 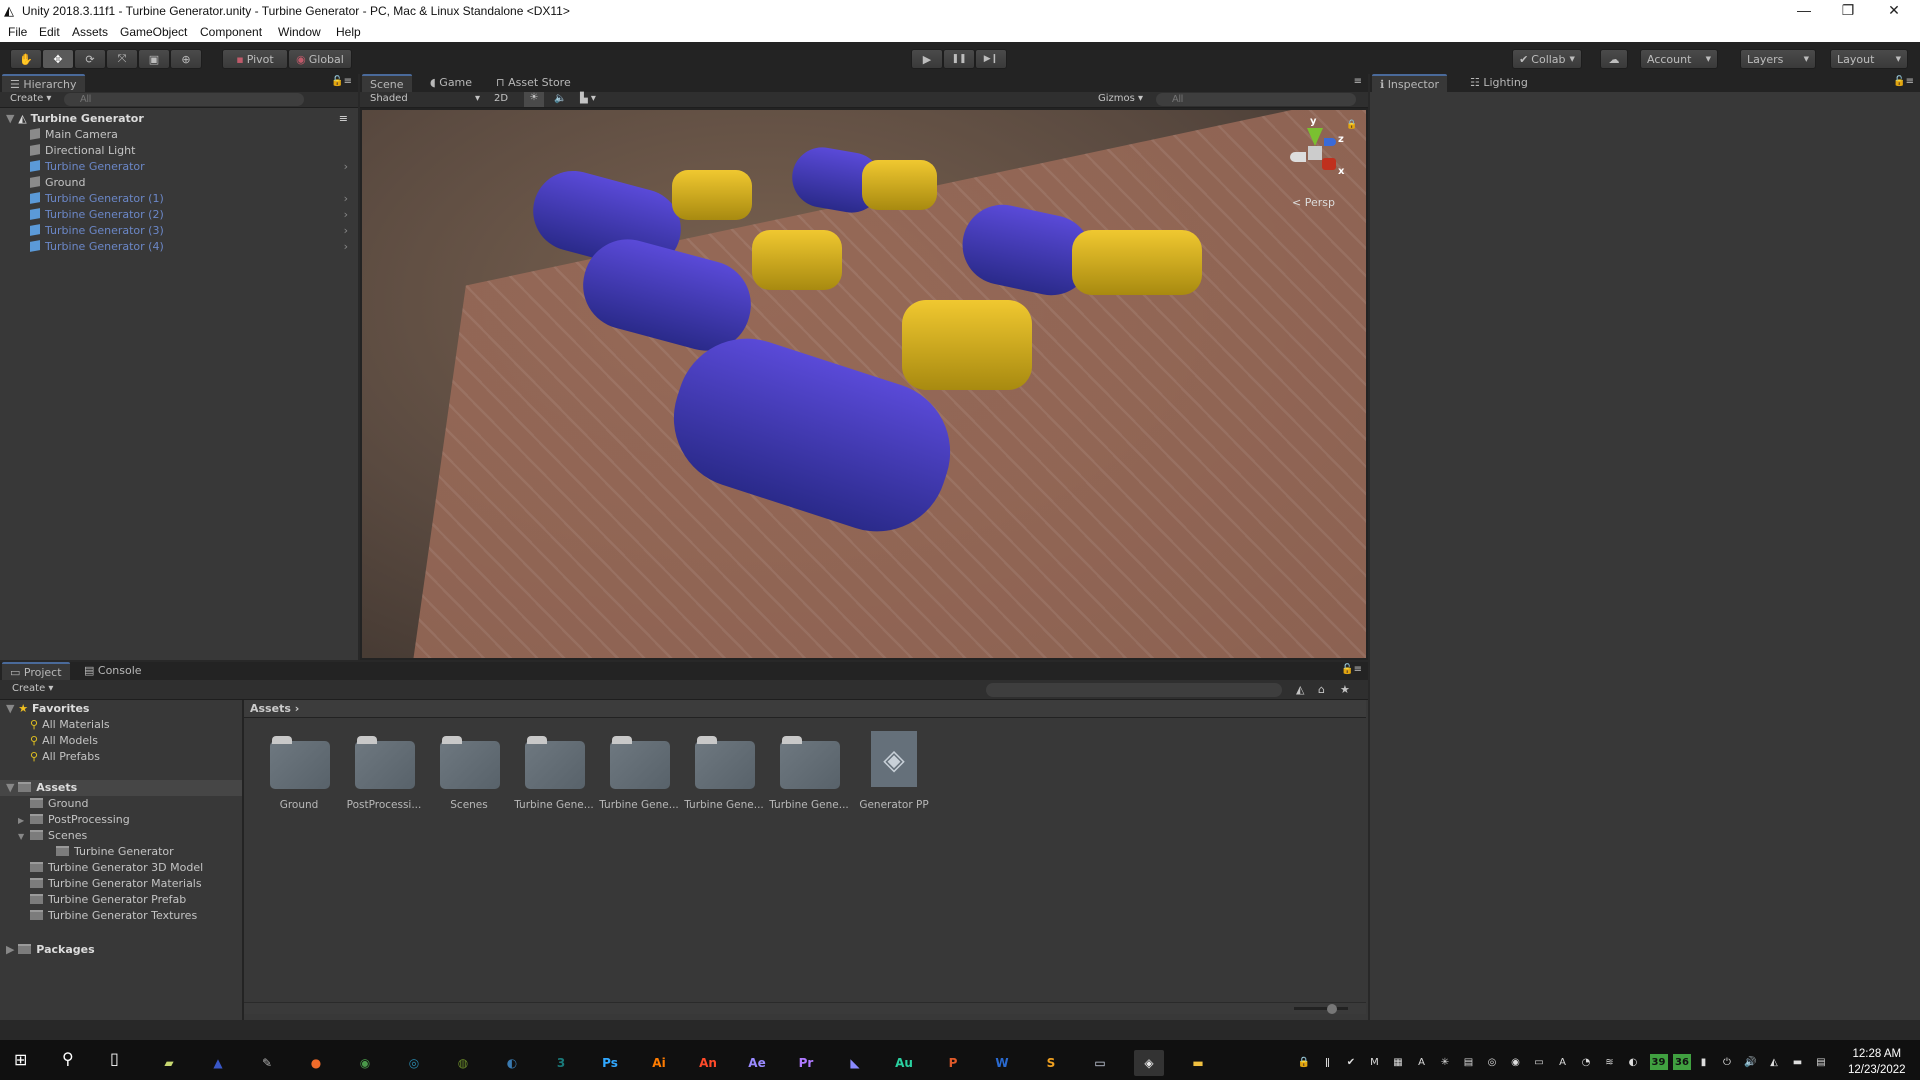 What do you see at coordinates (1321, 689) in the screenshot?
I see `filter-label-icon: ⌂` at bounding box center [1321, 689].